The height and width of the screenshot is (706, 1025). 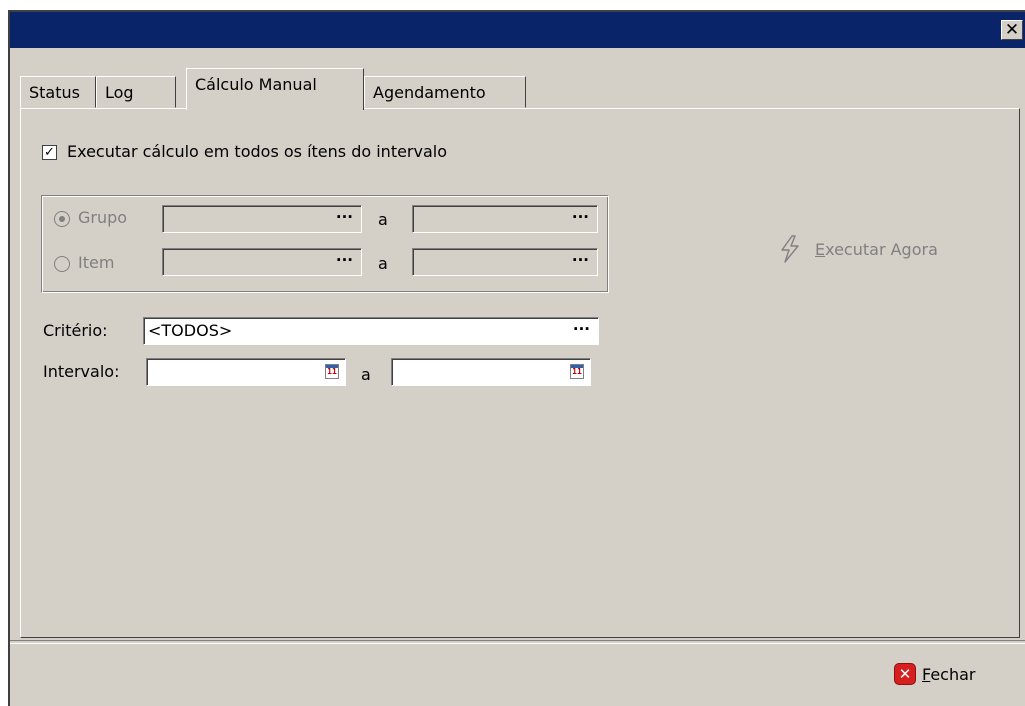 I want to click on intervalo-separator: a, so click(x=366, y=374).